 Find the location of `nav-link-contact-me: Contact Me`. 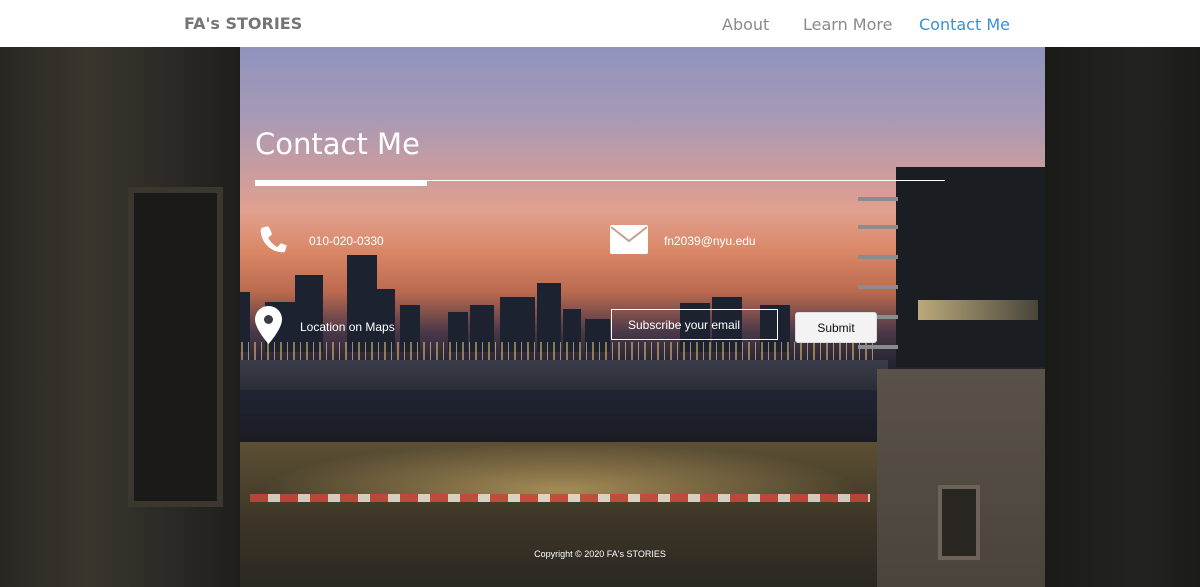

nav-link-contact-me: Contact Me is located at coordinates (964, 24).